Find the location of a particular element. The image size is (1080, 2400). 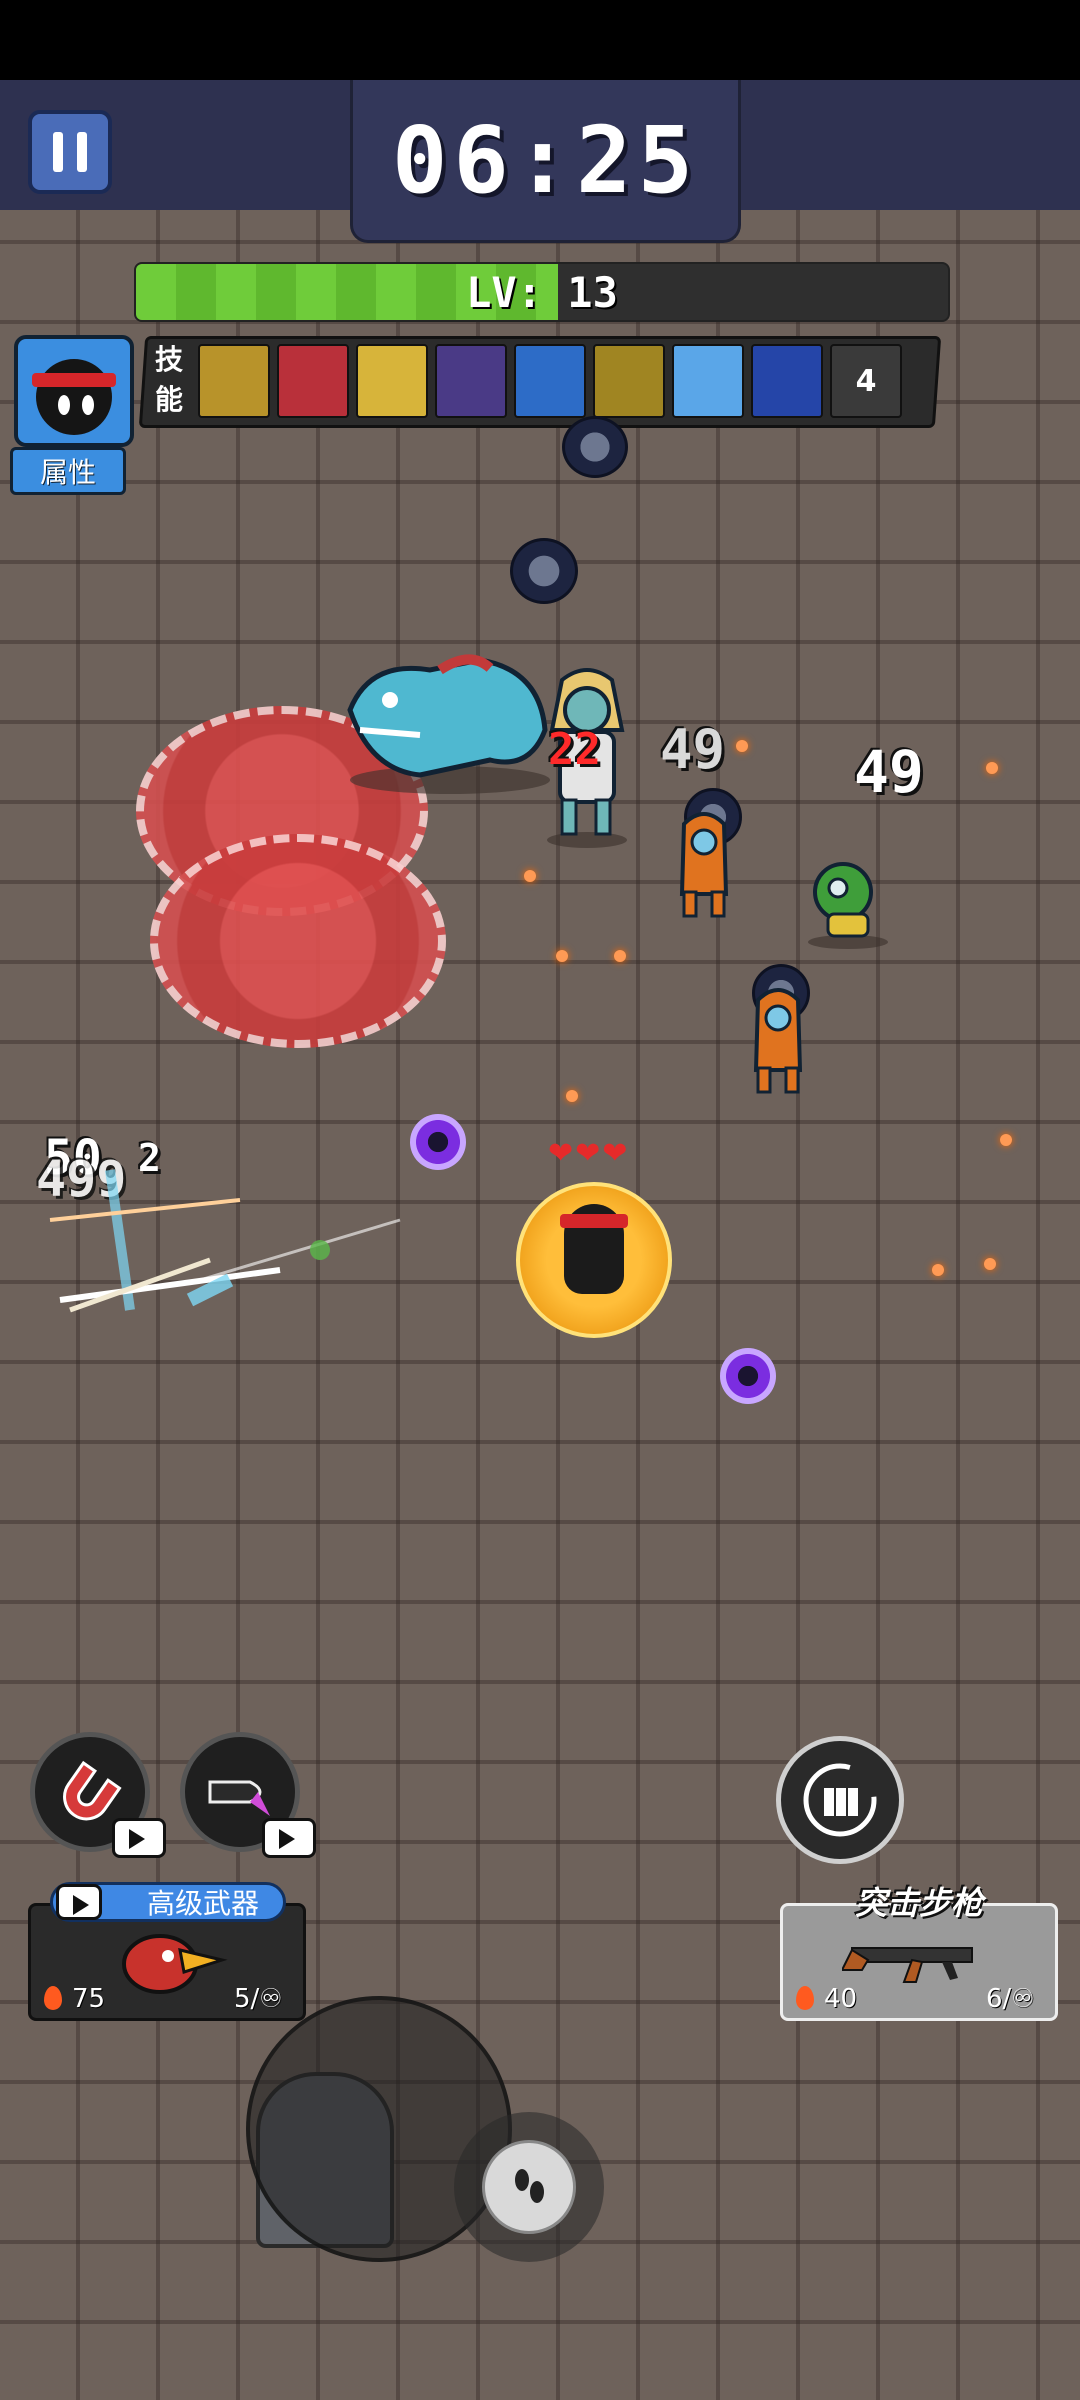

avatar-eye-right is located at coordinates (88, 405).